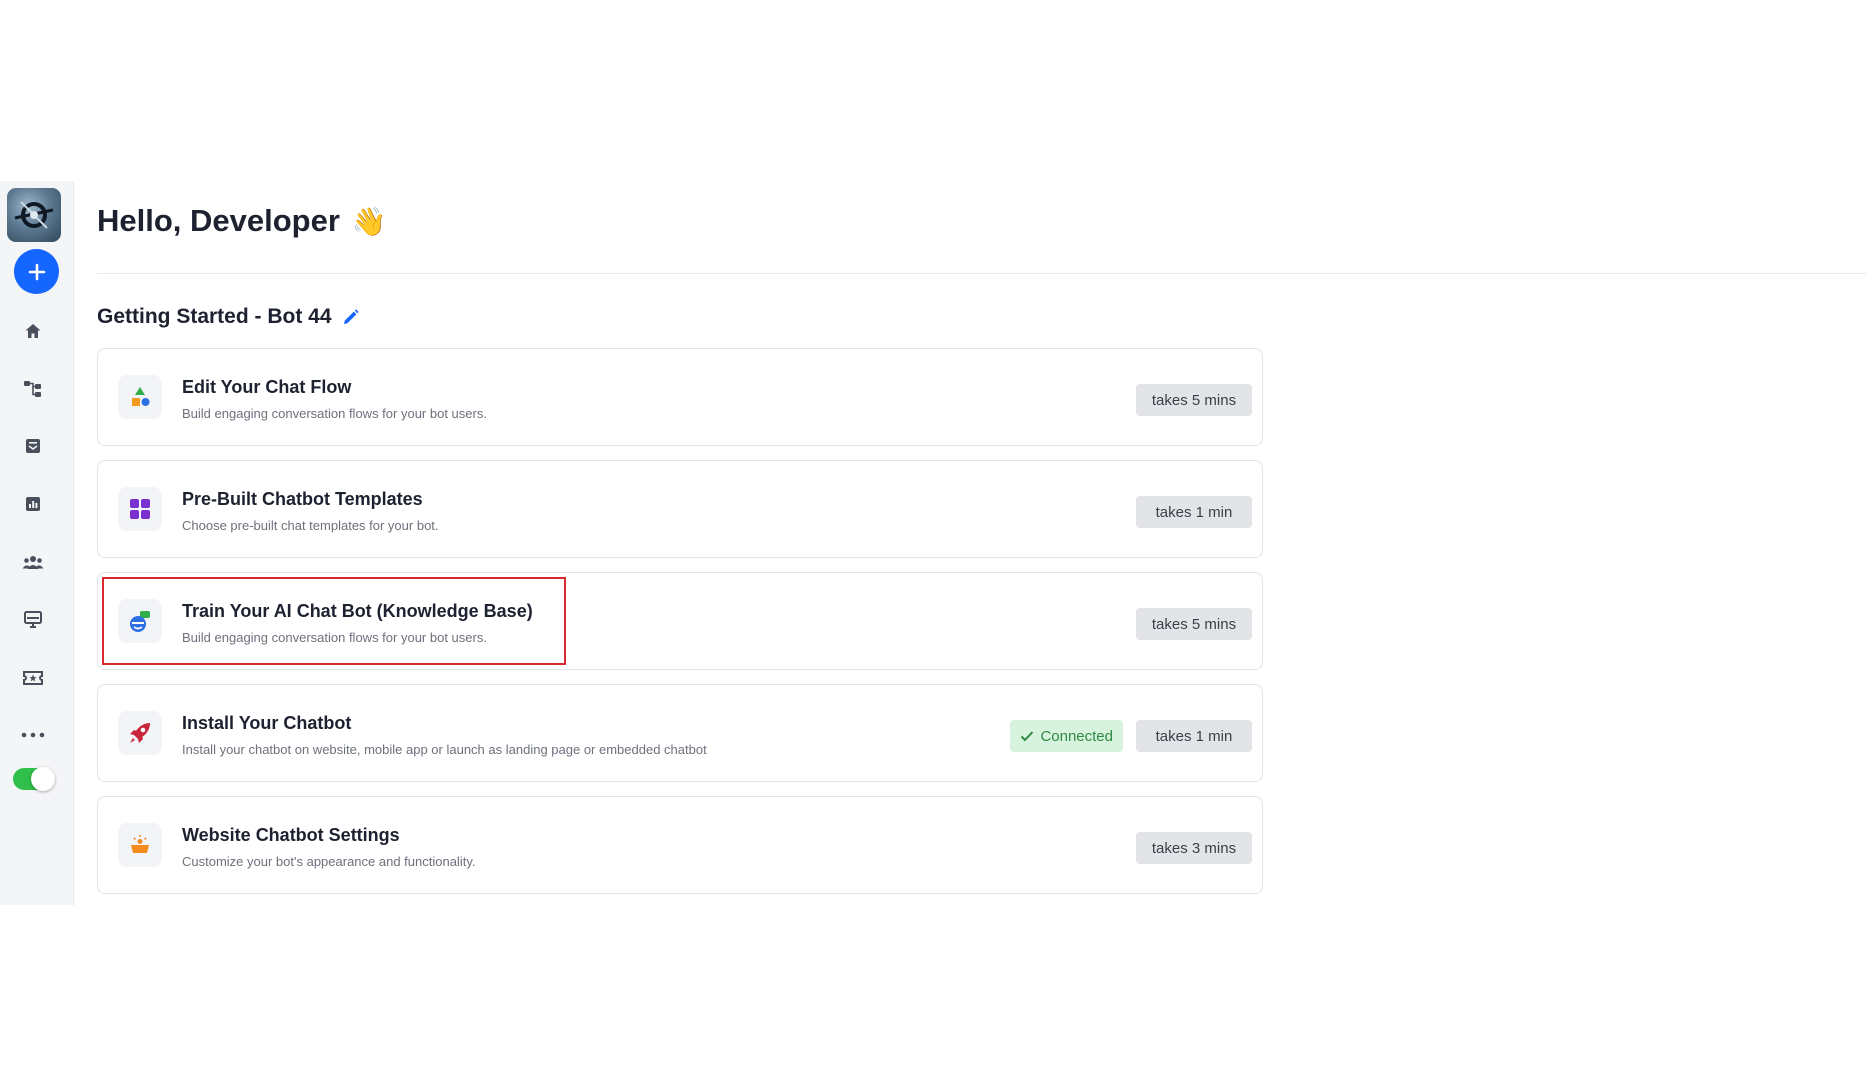  What do you see at coordinates (267, 387) in the screenshot?
I see `card-title: Edit Your Chat Flow` at bounding box center [267, 387].